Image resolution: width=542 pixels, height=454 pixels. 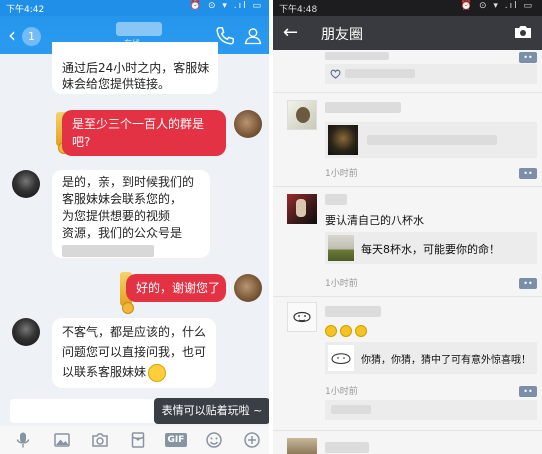 I want to click on likes-area, so click(x=431, y=74).